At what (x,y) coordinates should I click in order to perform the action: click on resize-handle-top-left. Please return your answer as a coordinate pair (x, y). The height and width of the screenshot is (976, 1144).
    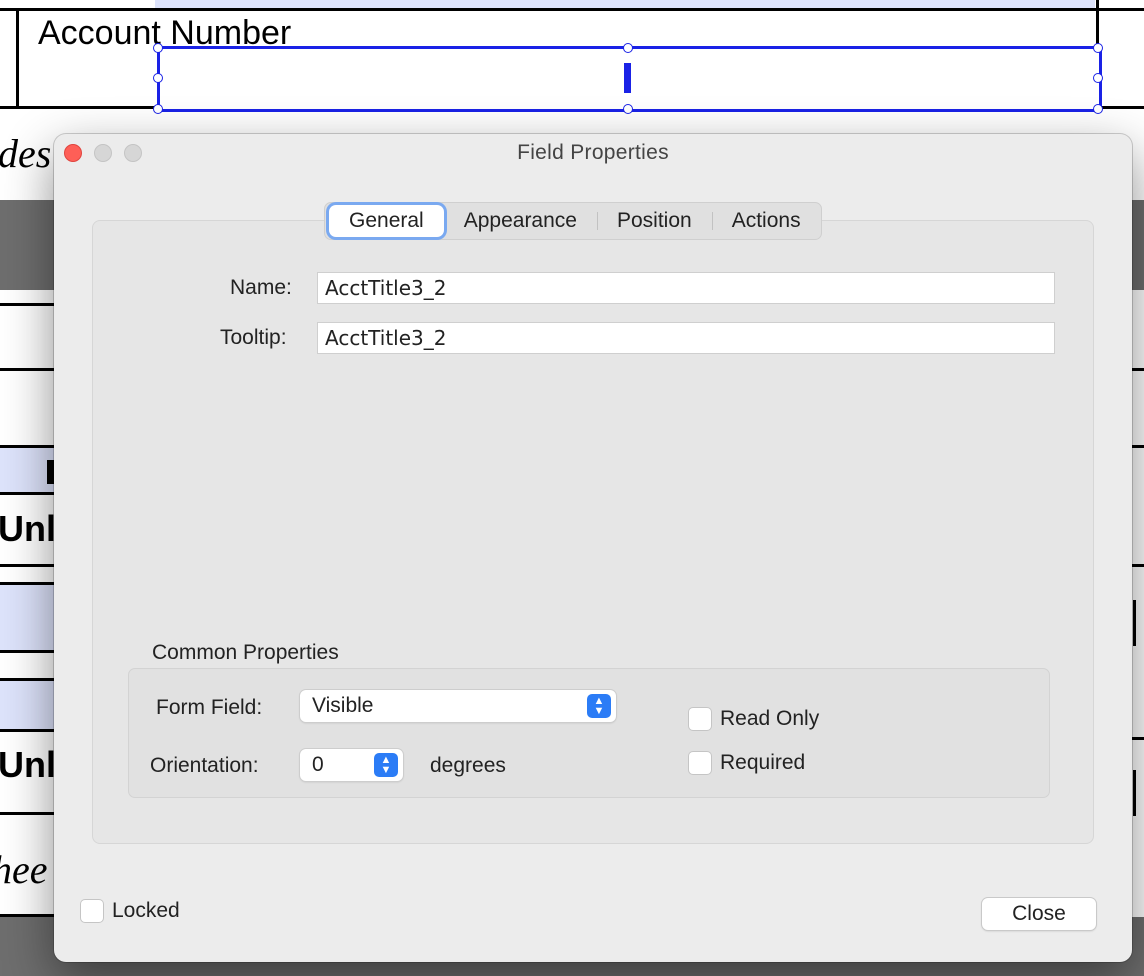
    Looking at the image, I should click on (158, 48).